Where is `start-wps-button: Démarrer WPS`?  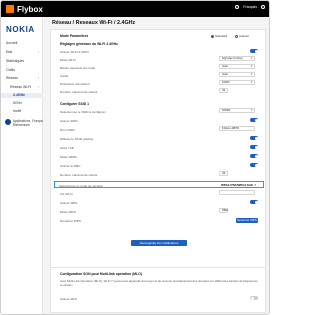 start-wps-button: Démarrer WPS is located at coordinates (247, 220).